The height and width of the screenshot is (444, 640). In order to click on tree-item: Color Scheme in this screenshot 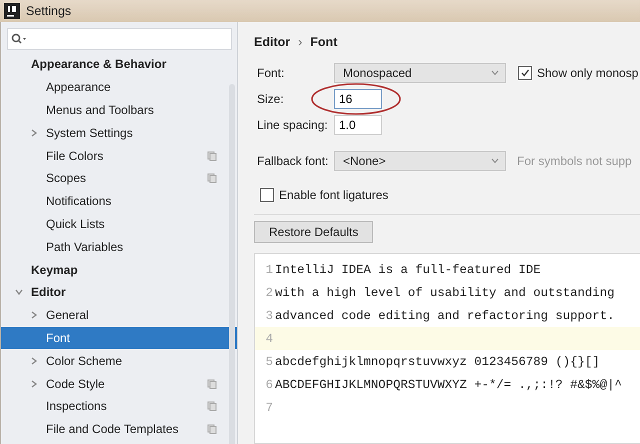, I will do `click(119, 360)`.